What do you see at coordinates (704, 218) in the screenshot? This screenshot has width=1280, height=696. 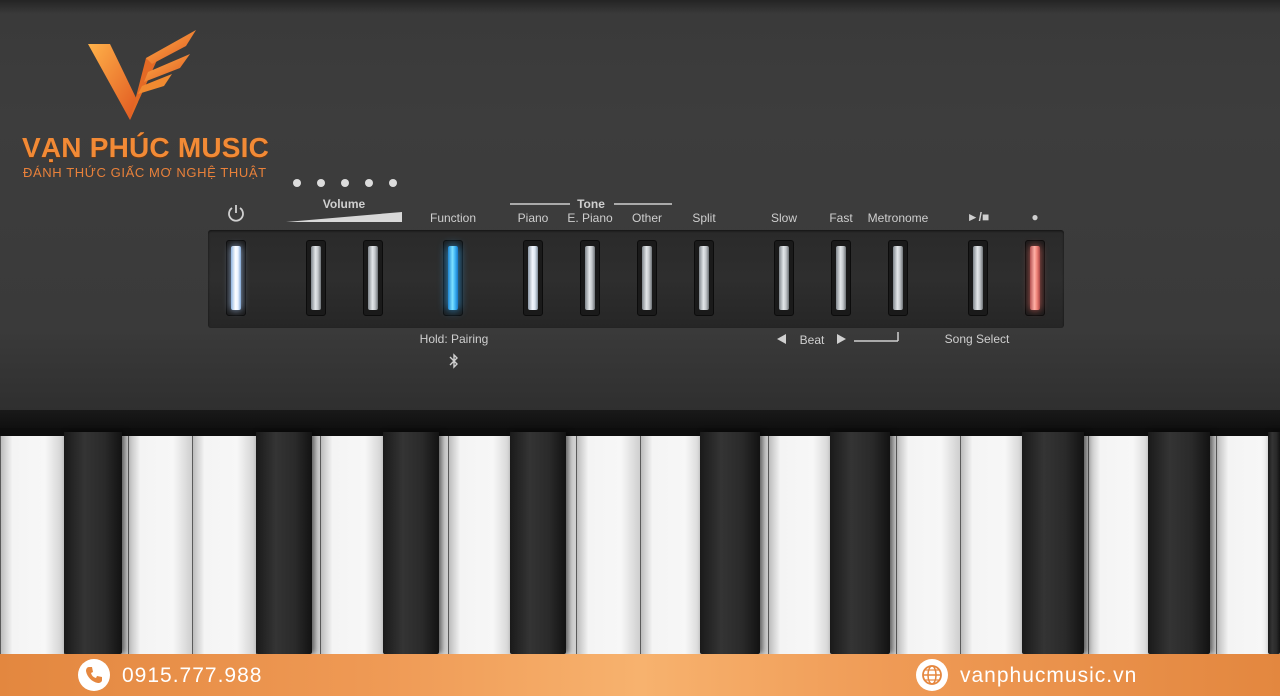 I see `split-label: Split` at bounding box center [704, 218].